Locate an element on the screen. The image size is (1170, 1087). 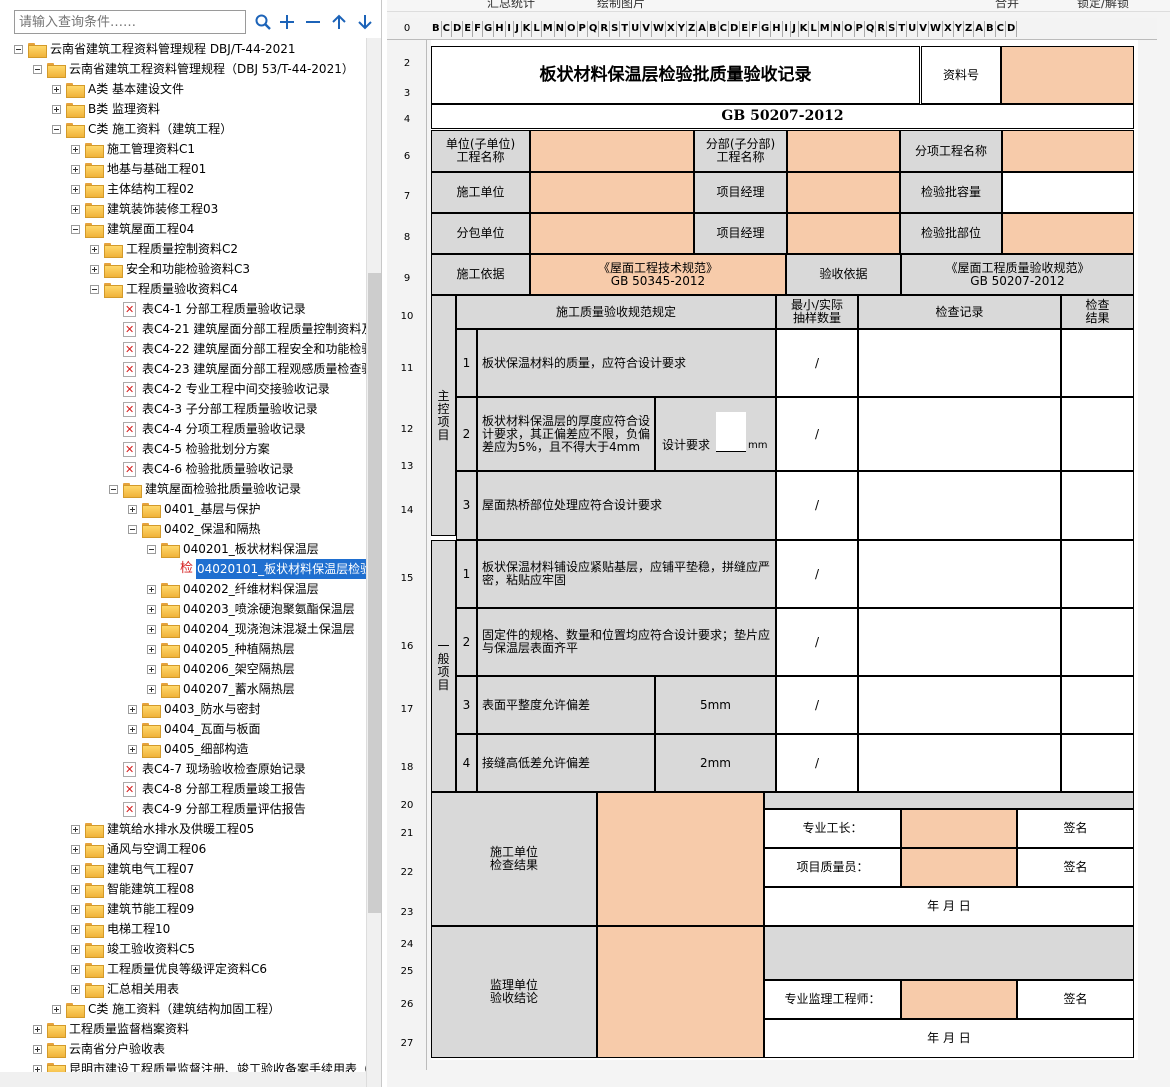
search-button is located at coordinates (263, 22).